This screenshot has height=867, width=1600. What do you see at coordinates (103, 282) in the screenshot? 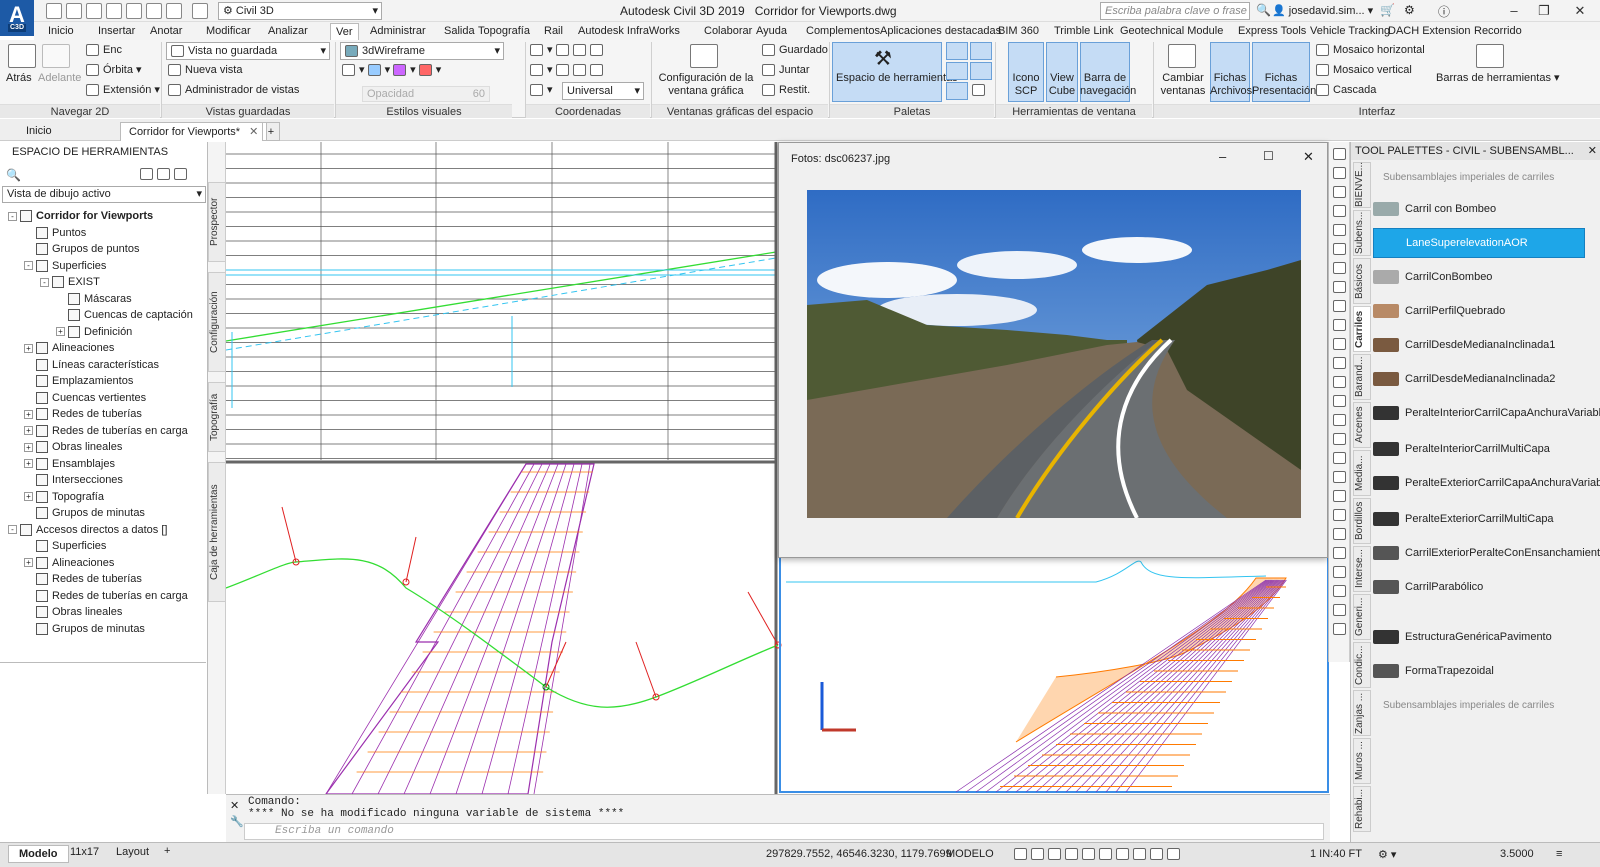
I see `tree-item: - EXIST` at bounding box center [103, 282].